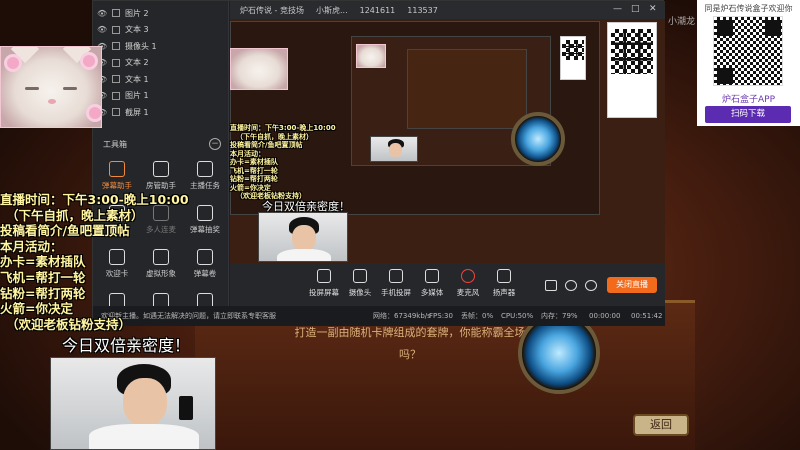 This screenshot has height=450, width=800. What do you see at coordinates (161, 30) in the screenshot?
I see `scene-item: 👁 文本 3` at bounding box center [161, 30].